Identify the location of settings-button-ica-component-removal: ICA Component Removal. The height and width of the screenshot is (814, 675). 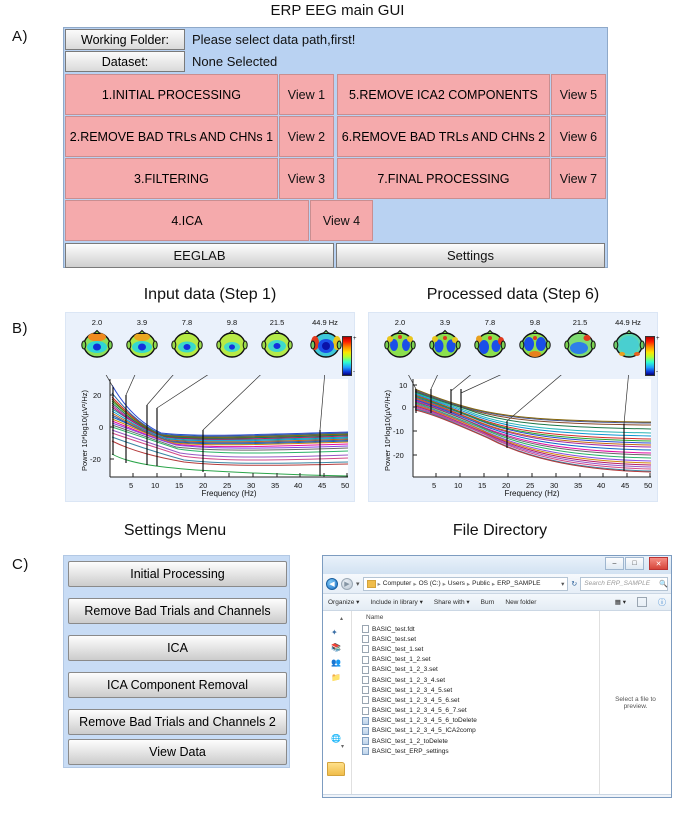
(177, 685).